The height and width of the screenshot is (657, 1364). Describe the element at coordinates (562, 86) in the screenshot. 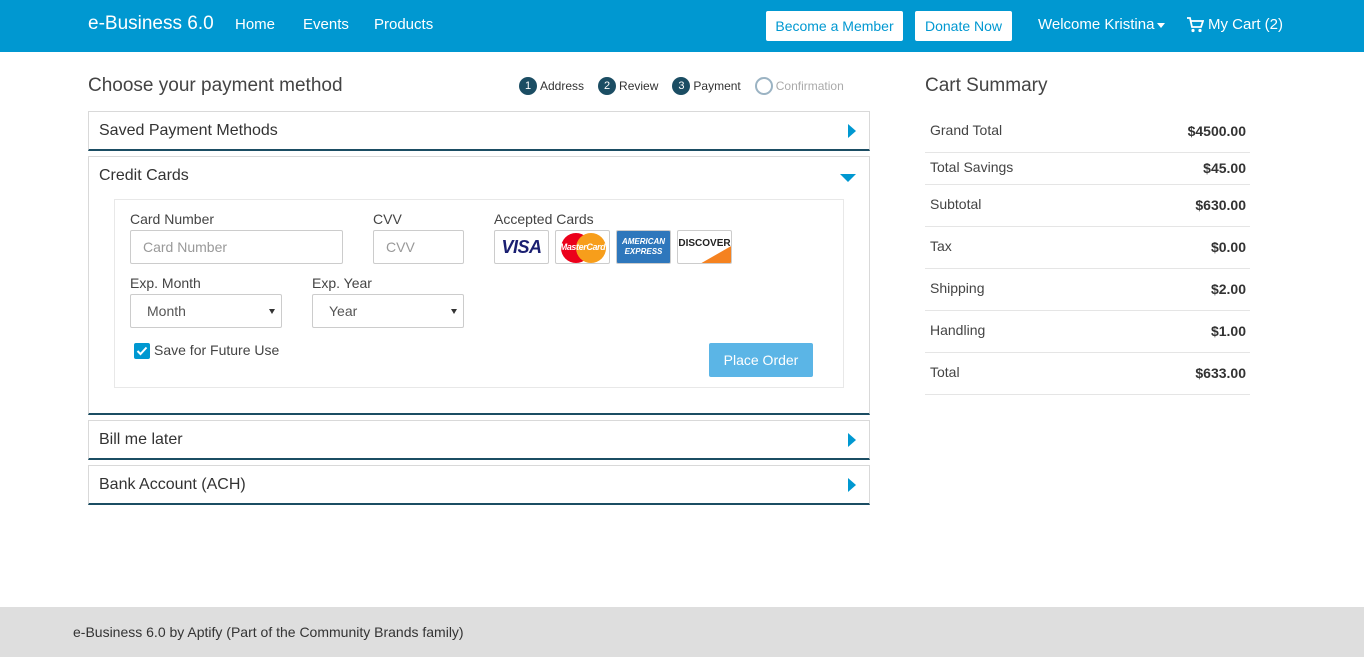

I see `step-label: Address` at that location.